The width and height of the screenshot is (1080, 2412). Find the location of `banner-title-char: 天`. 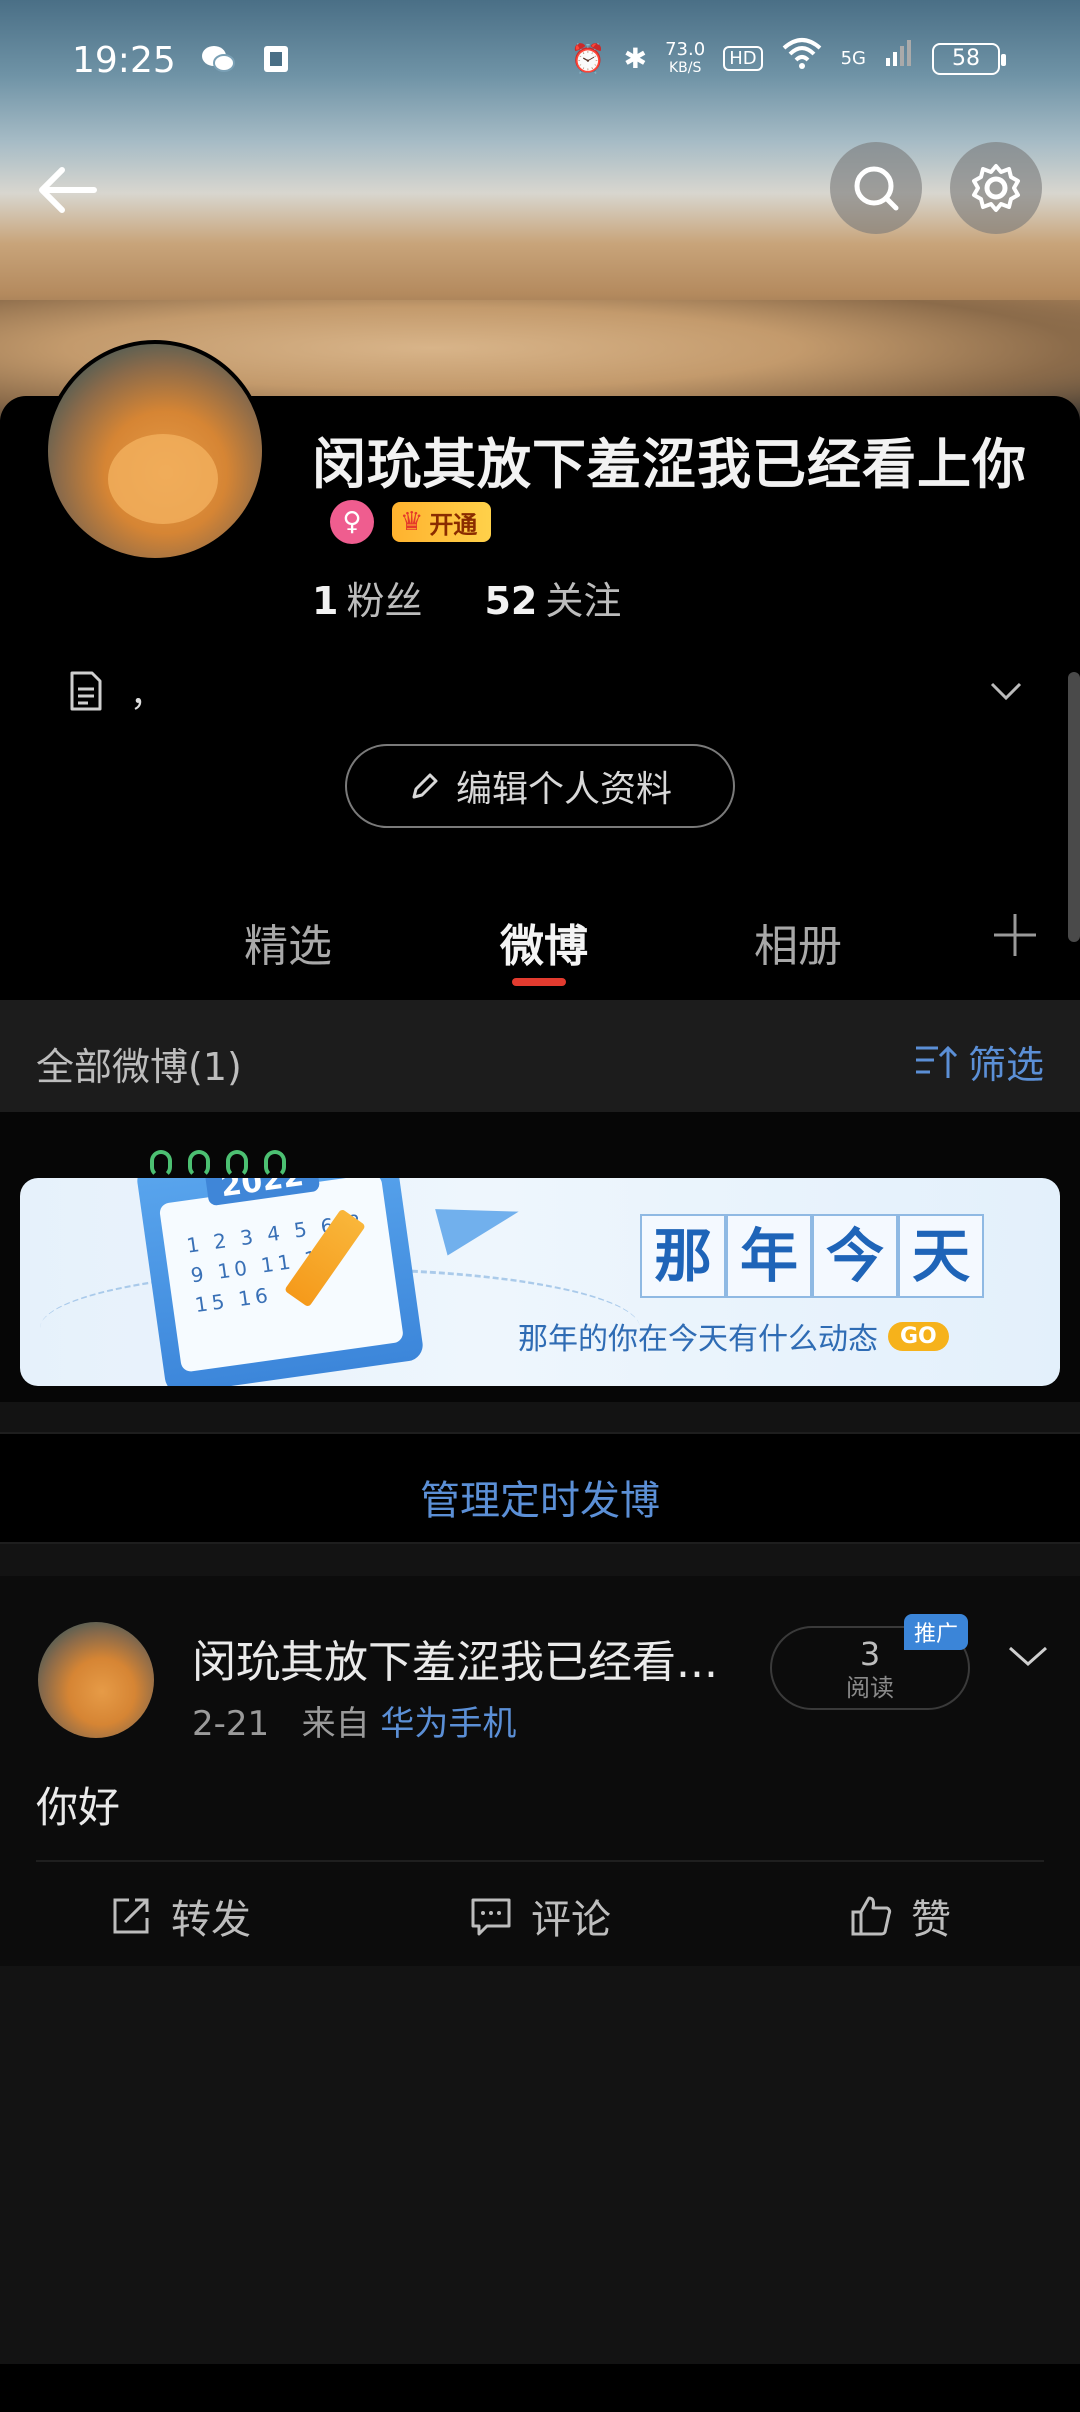

banner-title-char: 天 is located at coordinates (941, 1256).